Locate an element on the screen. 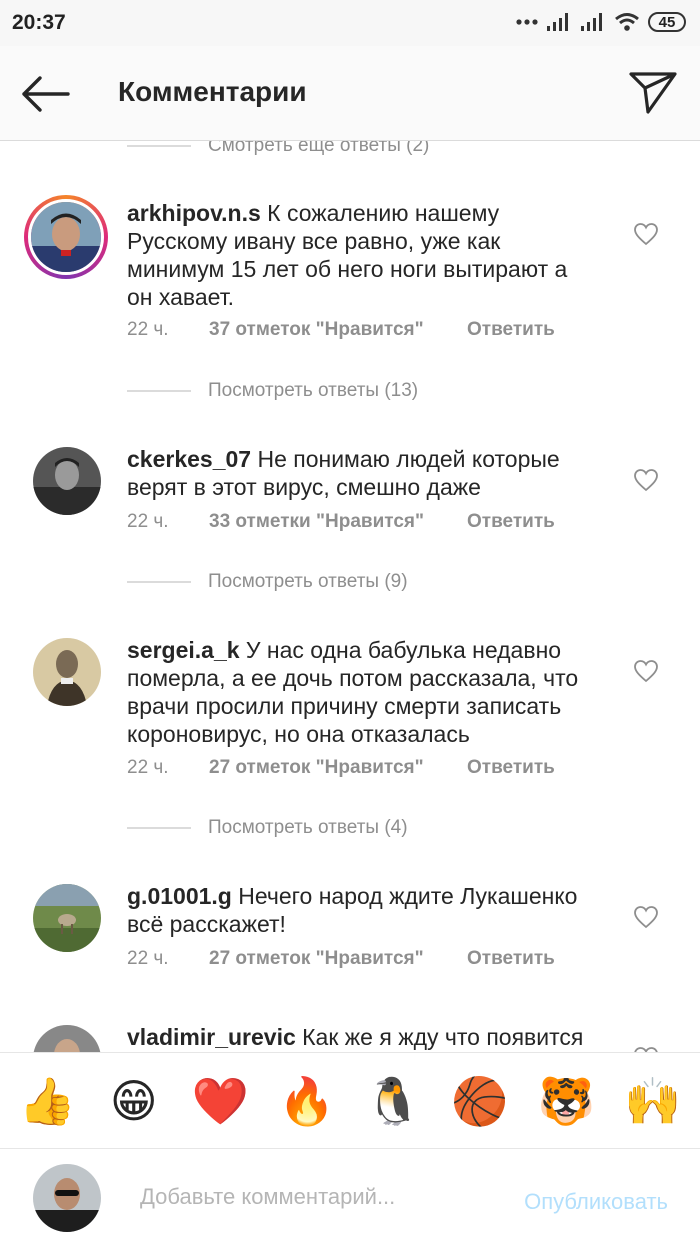  emoji-basketball-button: 🏀 is located at coordinates (480, 1101).